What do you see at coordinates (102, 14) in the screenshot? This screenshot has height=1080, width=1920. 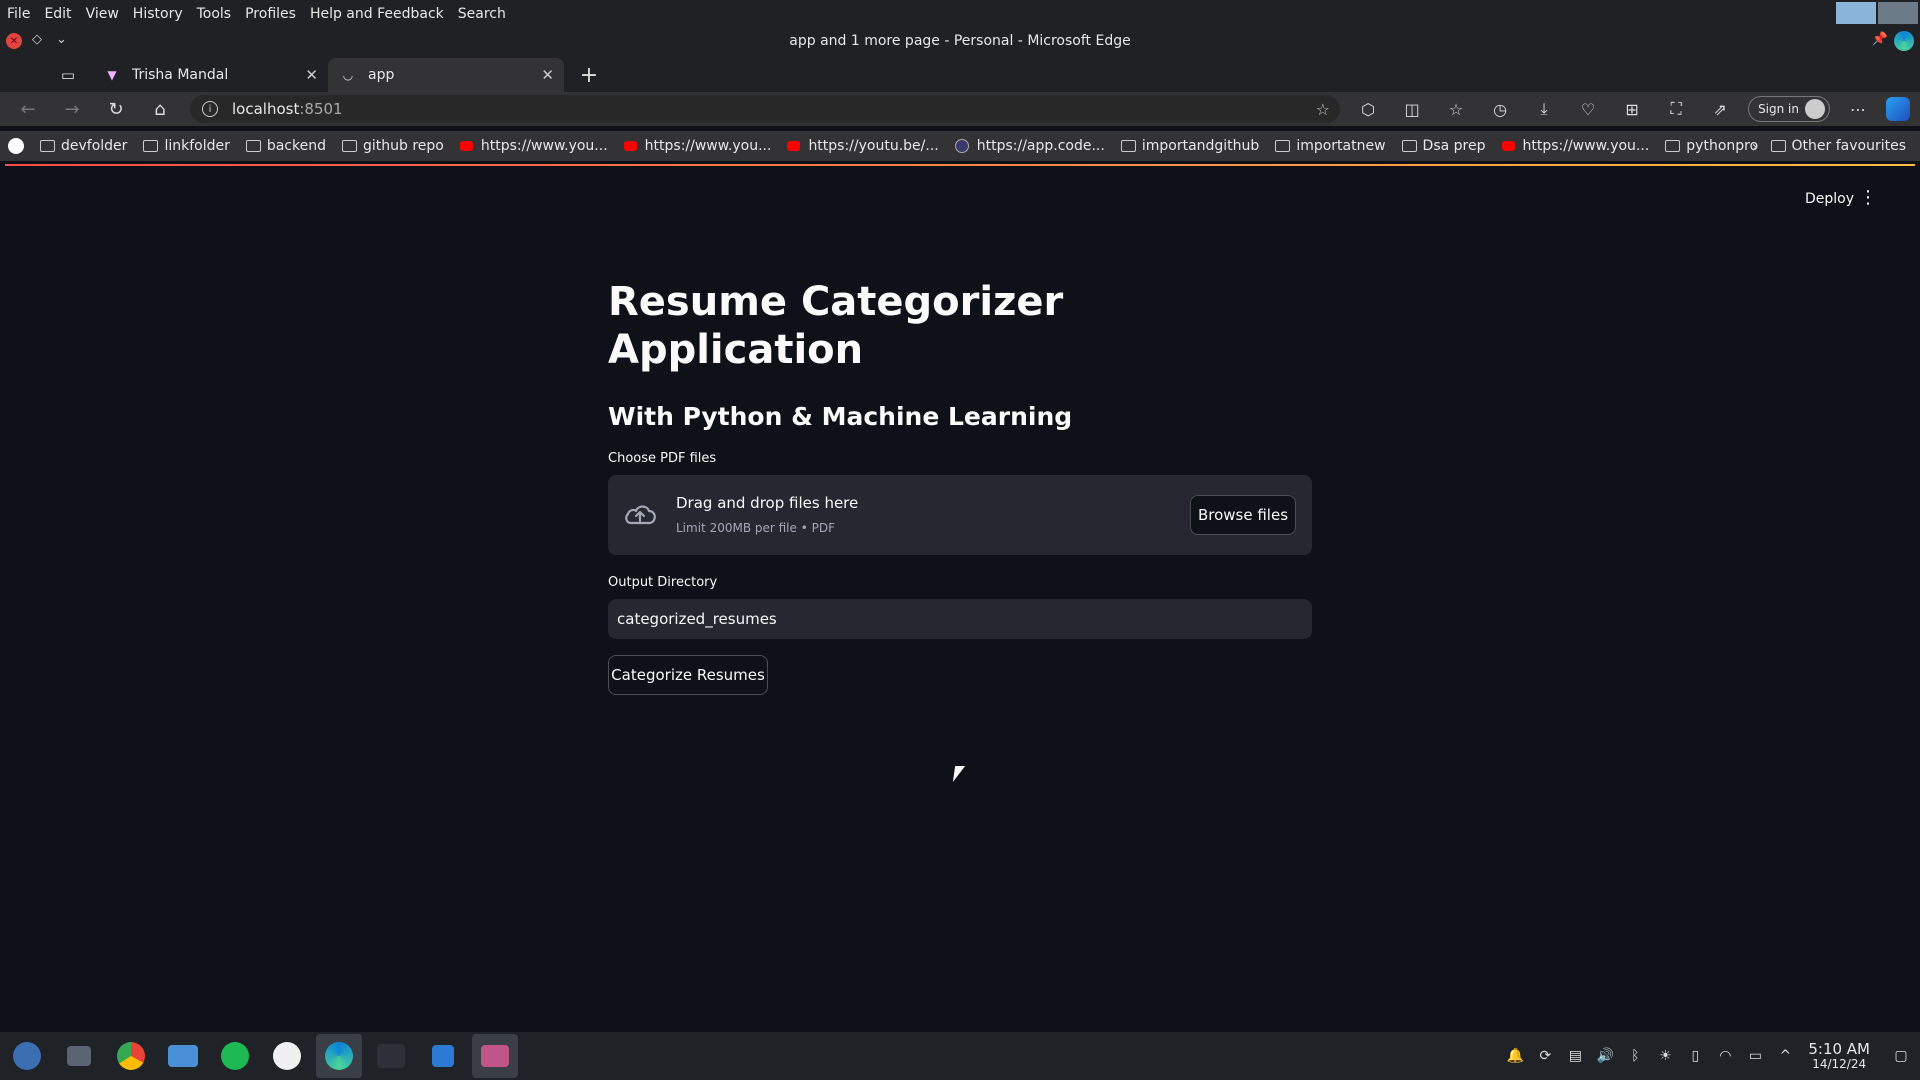 I see `menu-view: View` at bounding box center [102, 14].